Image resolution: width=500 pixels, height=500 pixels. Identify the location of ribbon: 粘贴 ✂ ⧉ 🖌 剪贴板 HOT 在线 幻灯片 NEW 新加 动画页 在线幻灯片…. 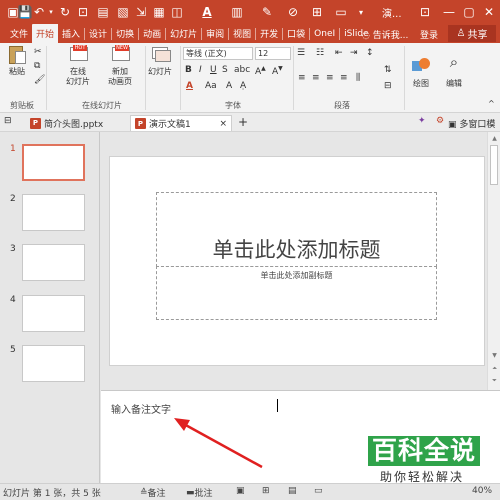
(250, 78).